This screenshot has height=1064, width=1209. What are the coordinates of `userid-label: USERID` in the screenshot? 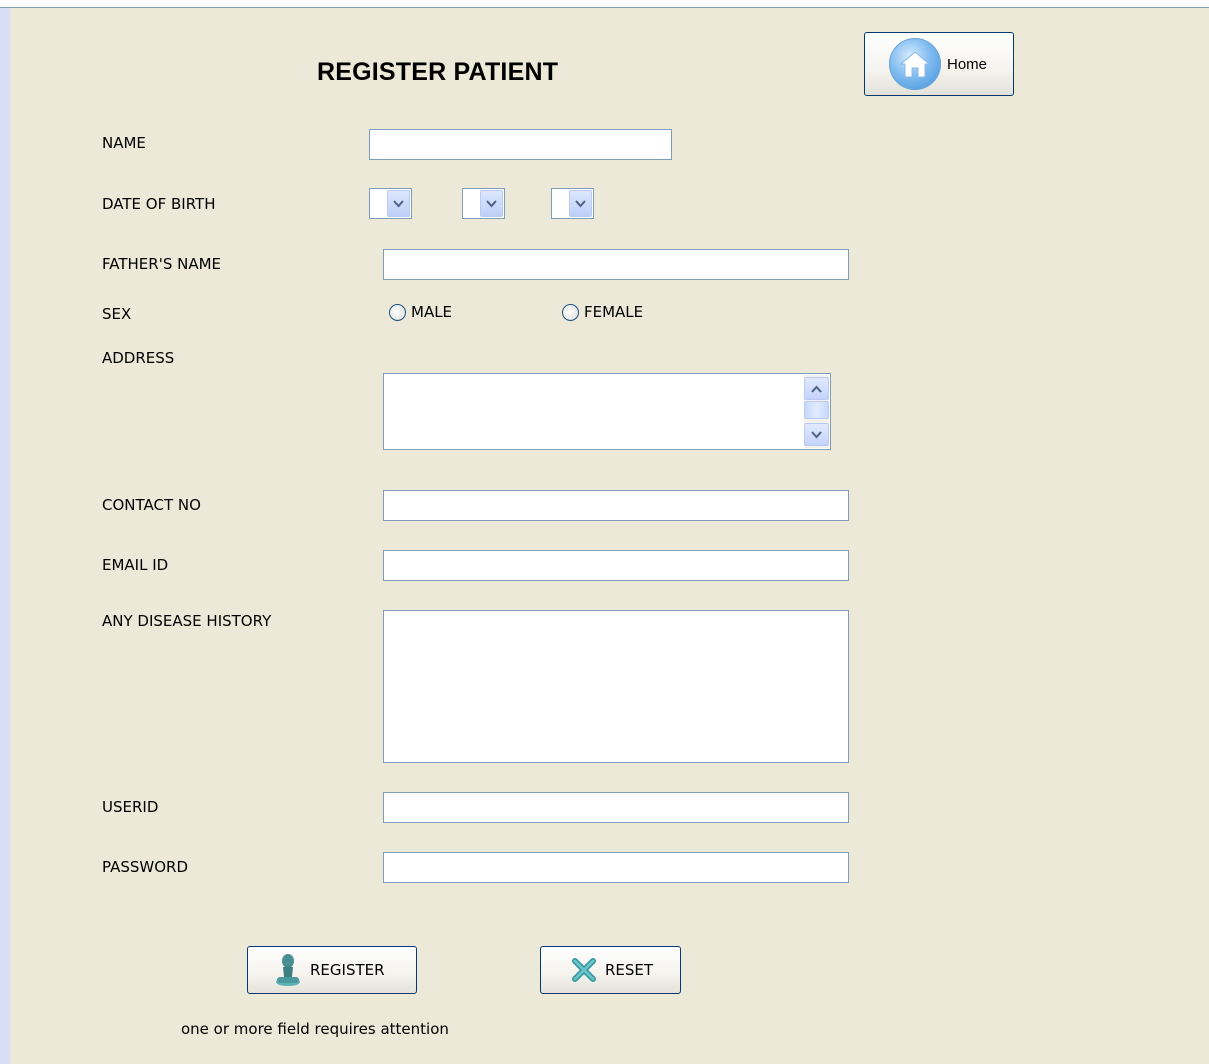 It's located at (130, 807).